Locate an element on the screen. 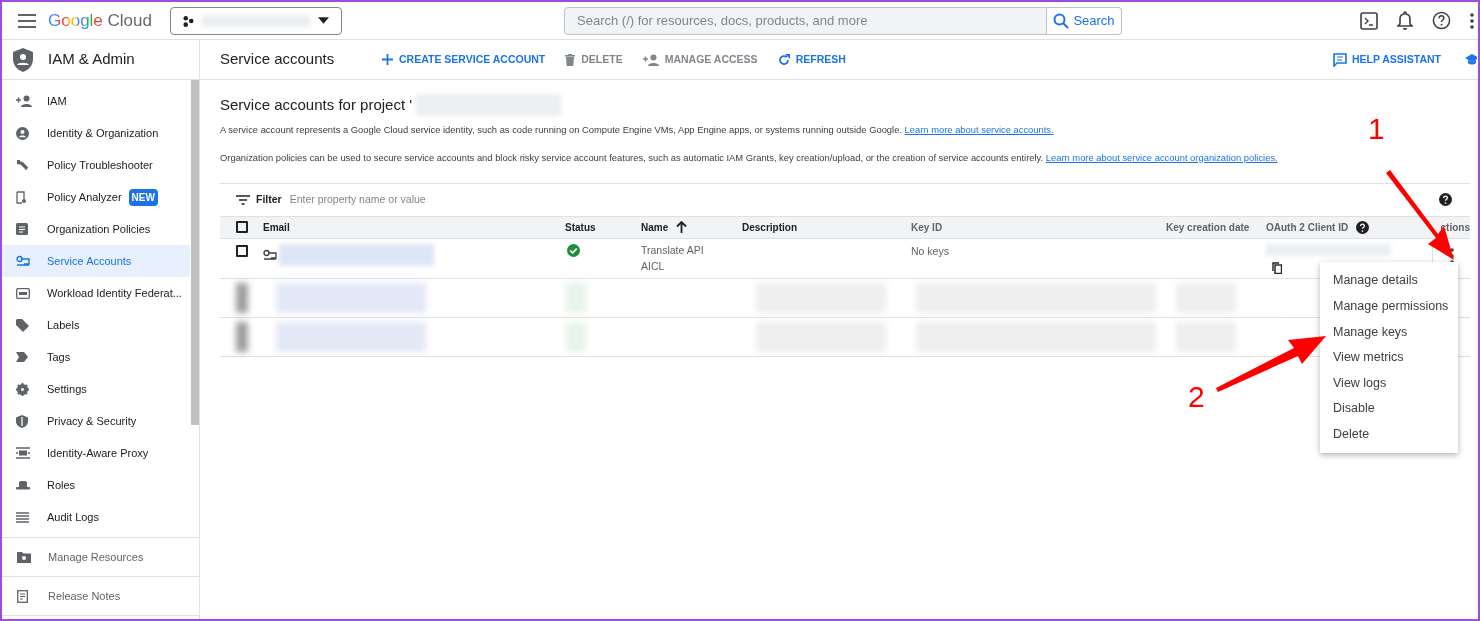 This screenshot has height=621, width=1480. shield-icon is located at coordinates (22, 421).